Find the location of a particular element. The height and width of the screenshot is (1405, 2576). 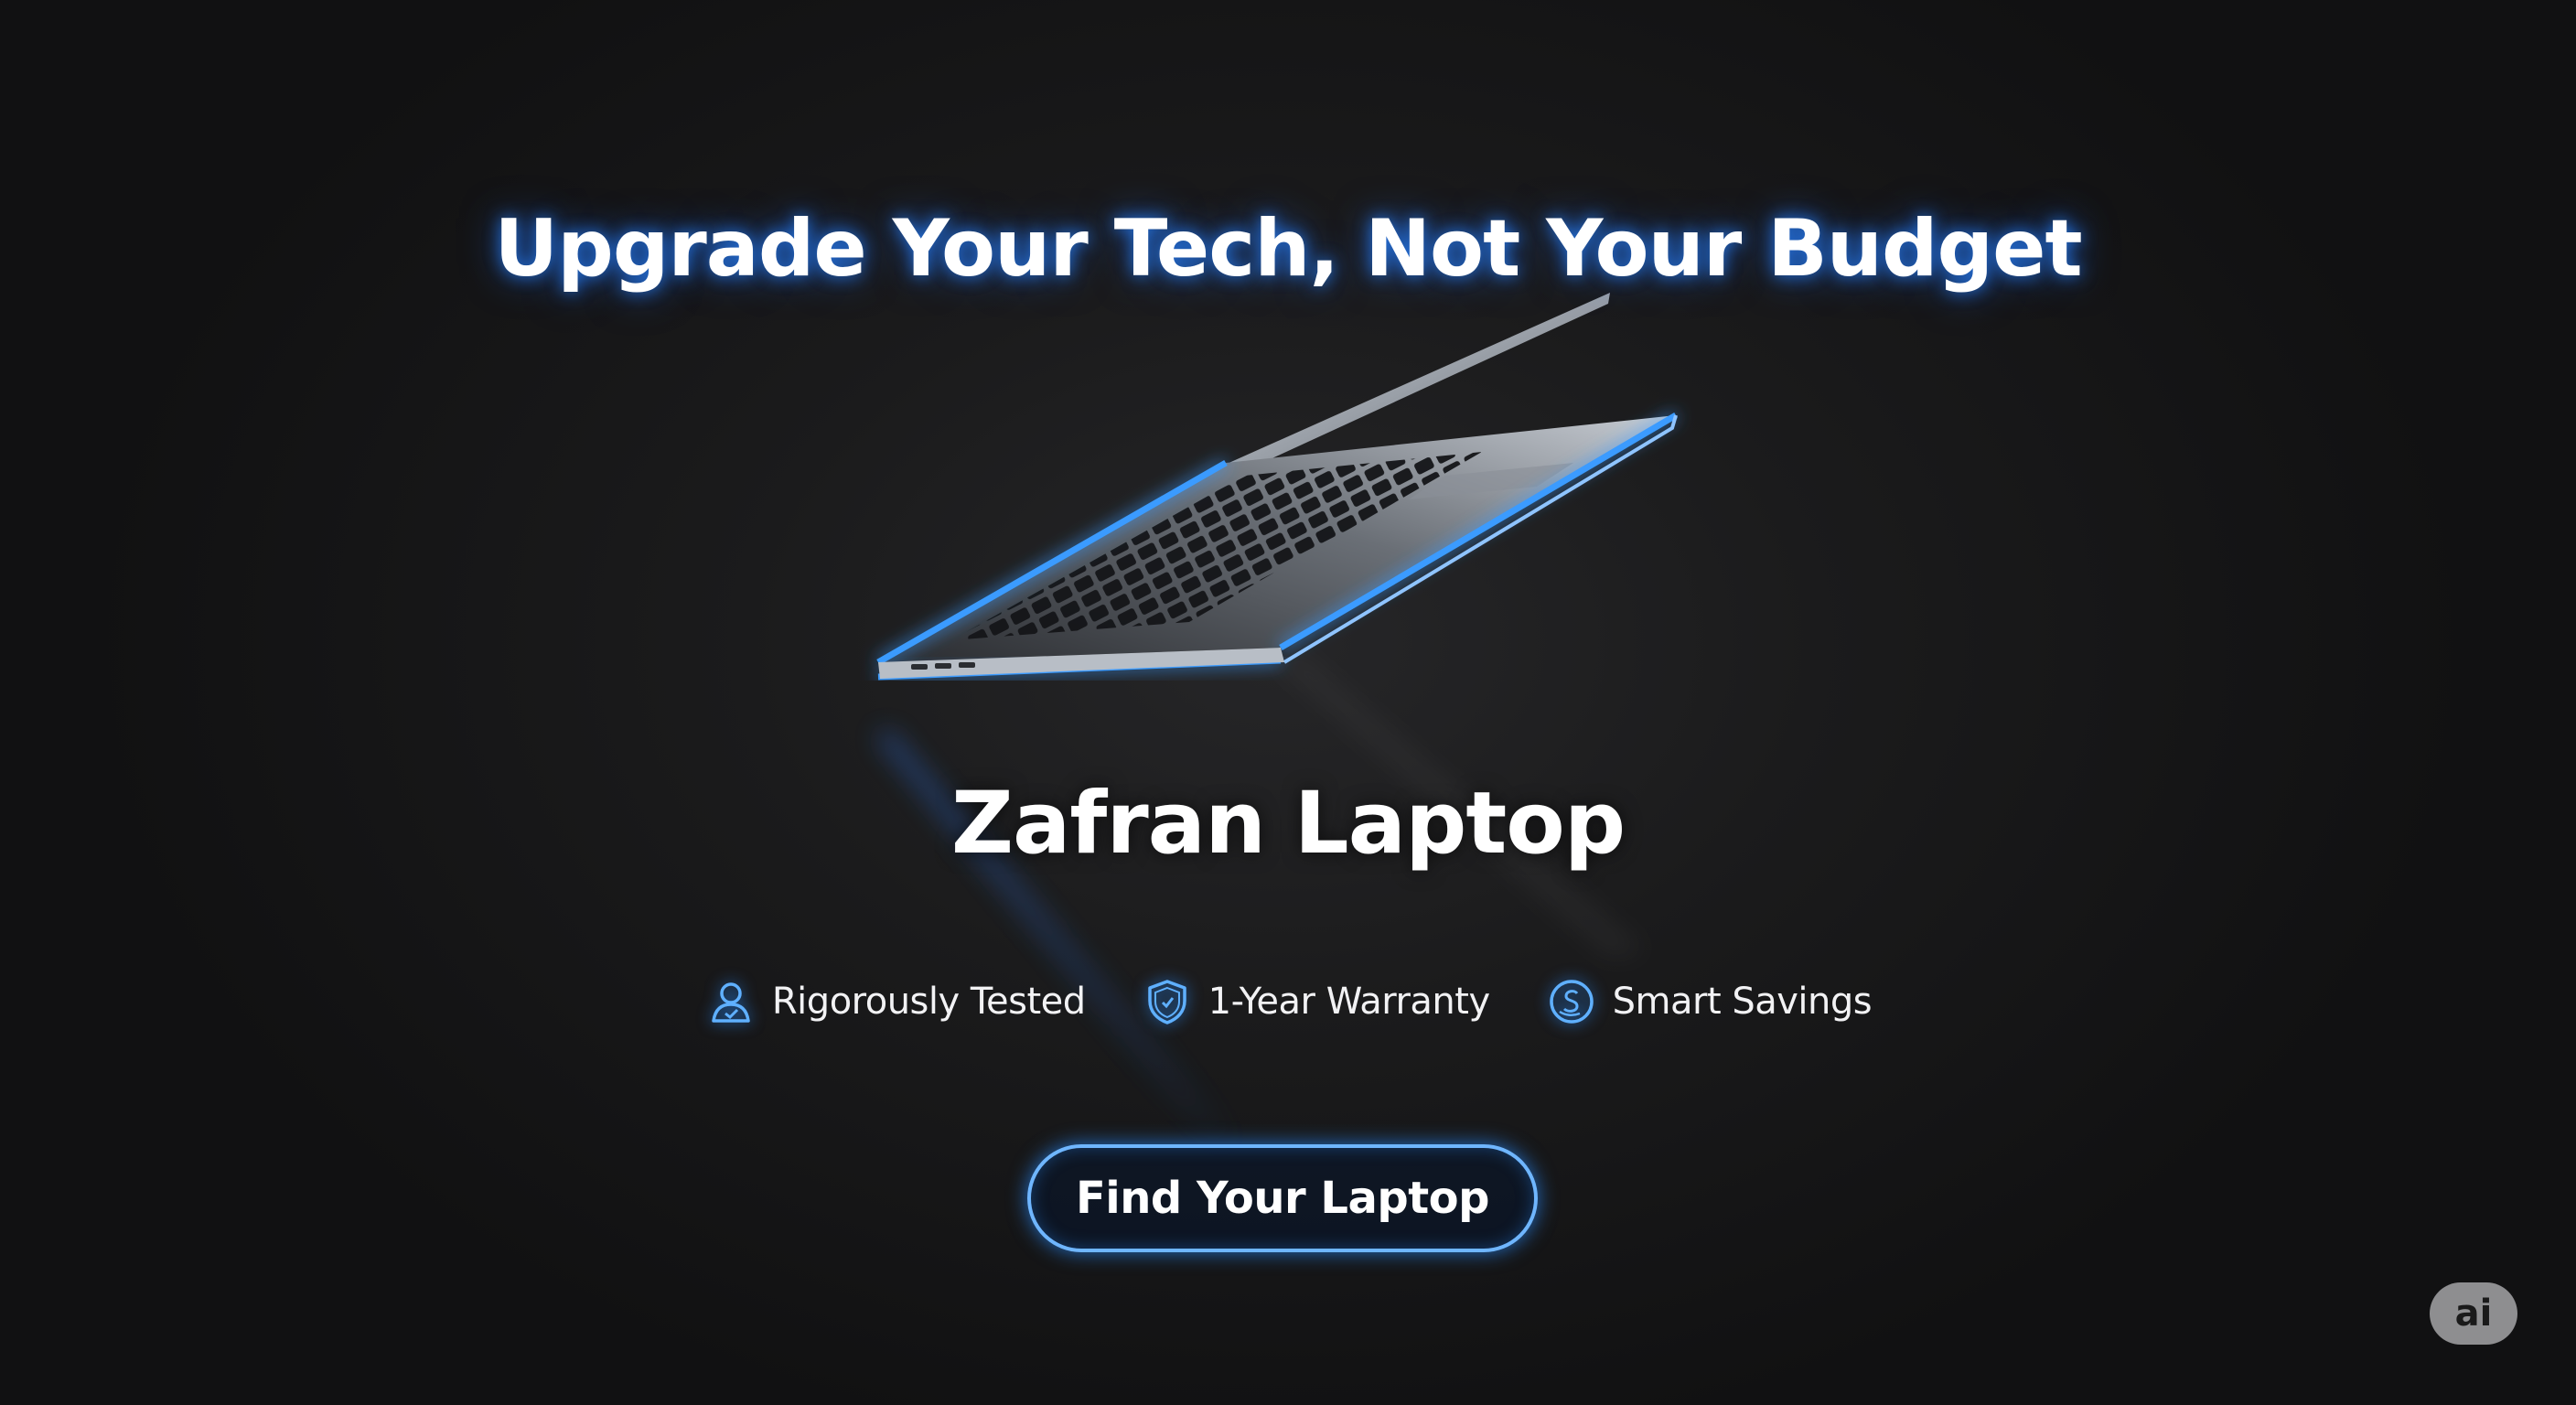

feature-smart-savings: Smart Savings is located at coordinates (1709, 1002).